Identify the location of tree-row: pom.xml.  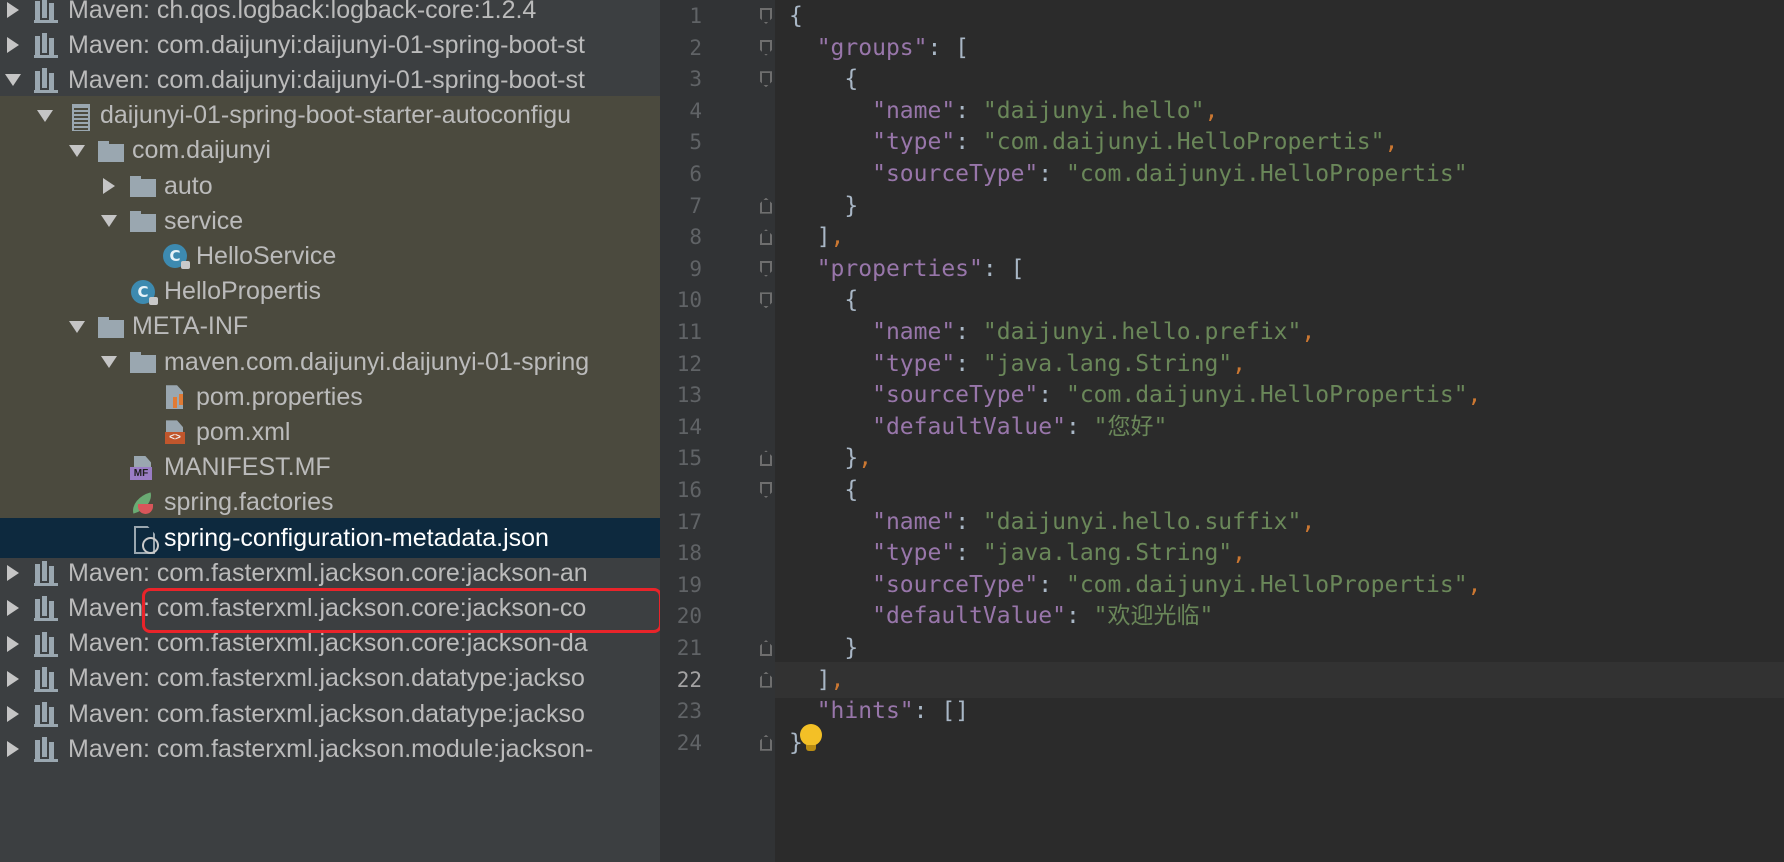
(330, 432).